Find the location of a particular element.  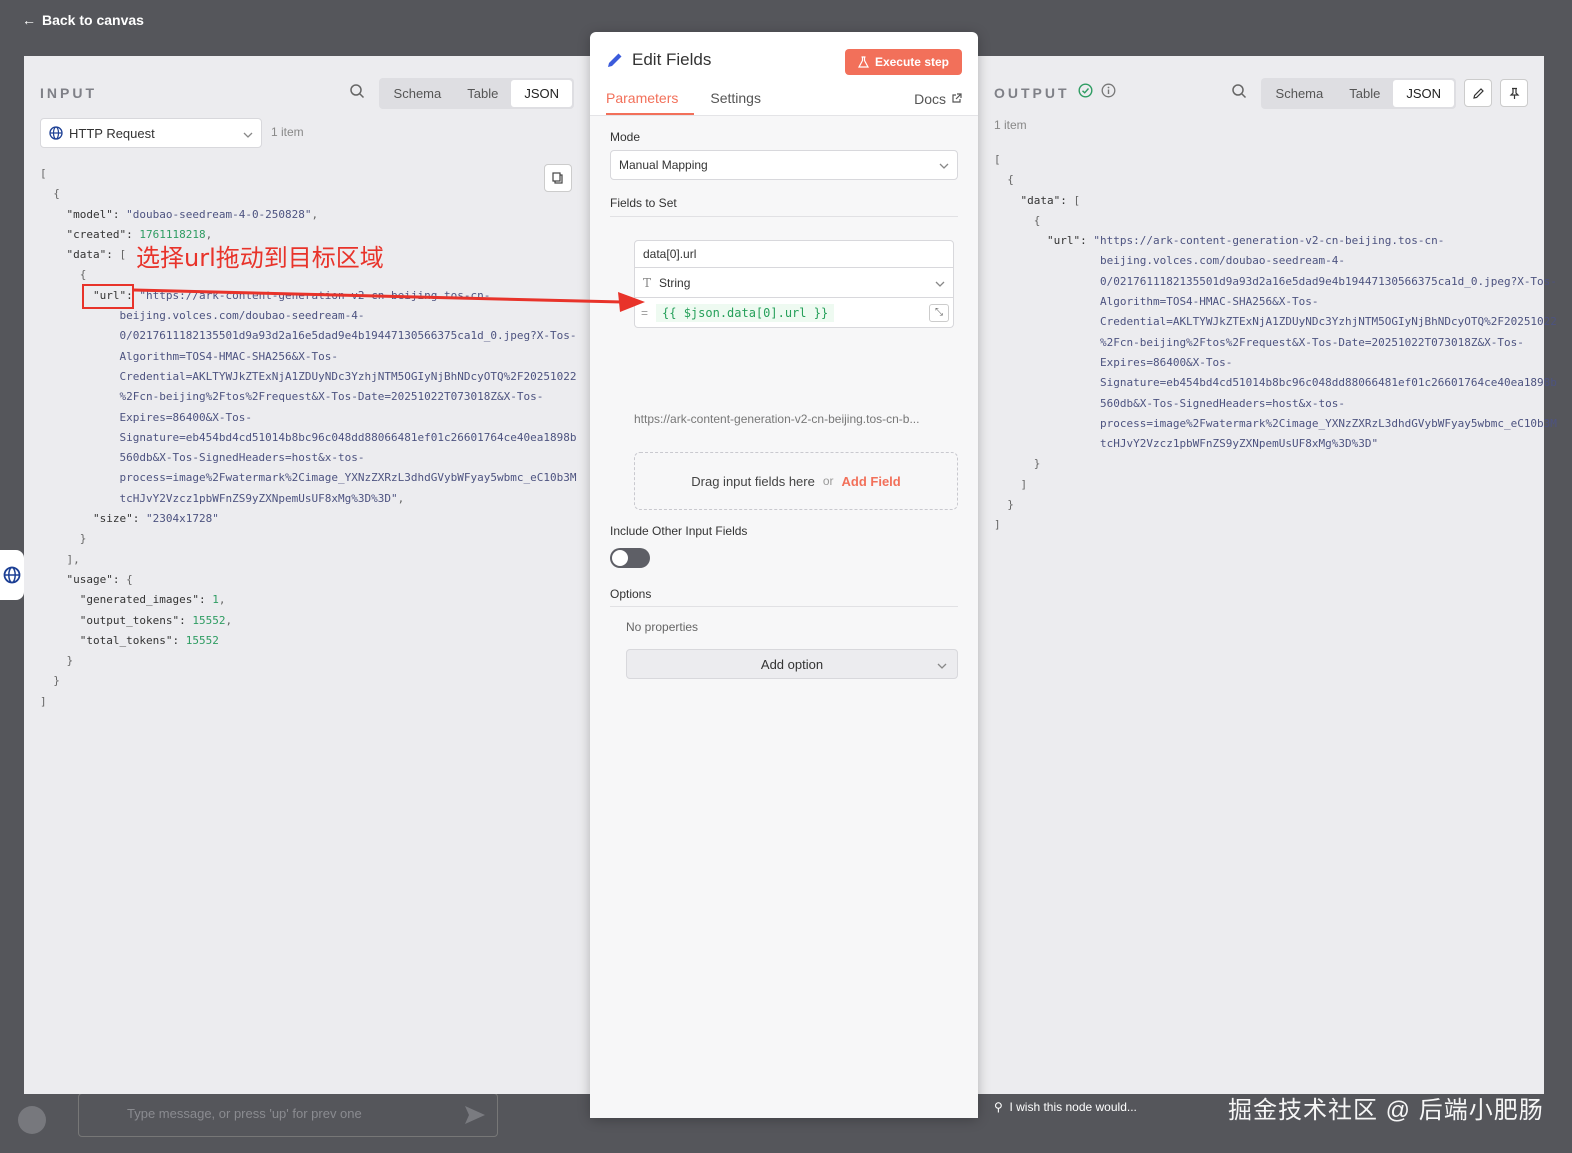

chat-placeholder: Type message, or press 'up' for prev one is located at coordinates (244, 1113).